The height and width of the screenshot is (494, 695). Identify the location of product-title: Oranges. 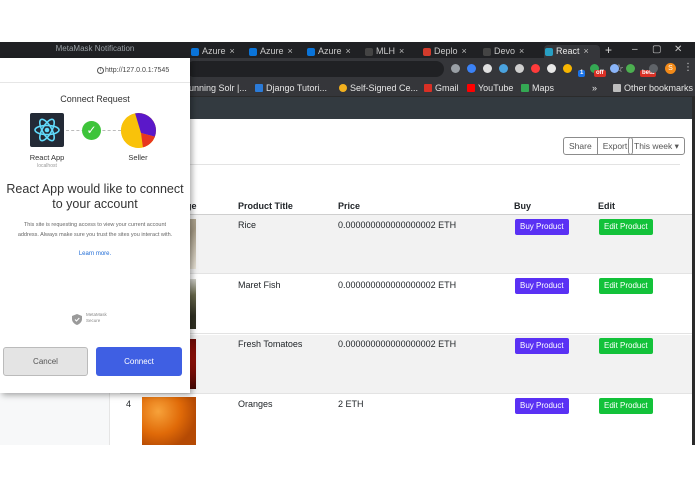
(255, 404).